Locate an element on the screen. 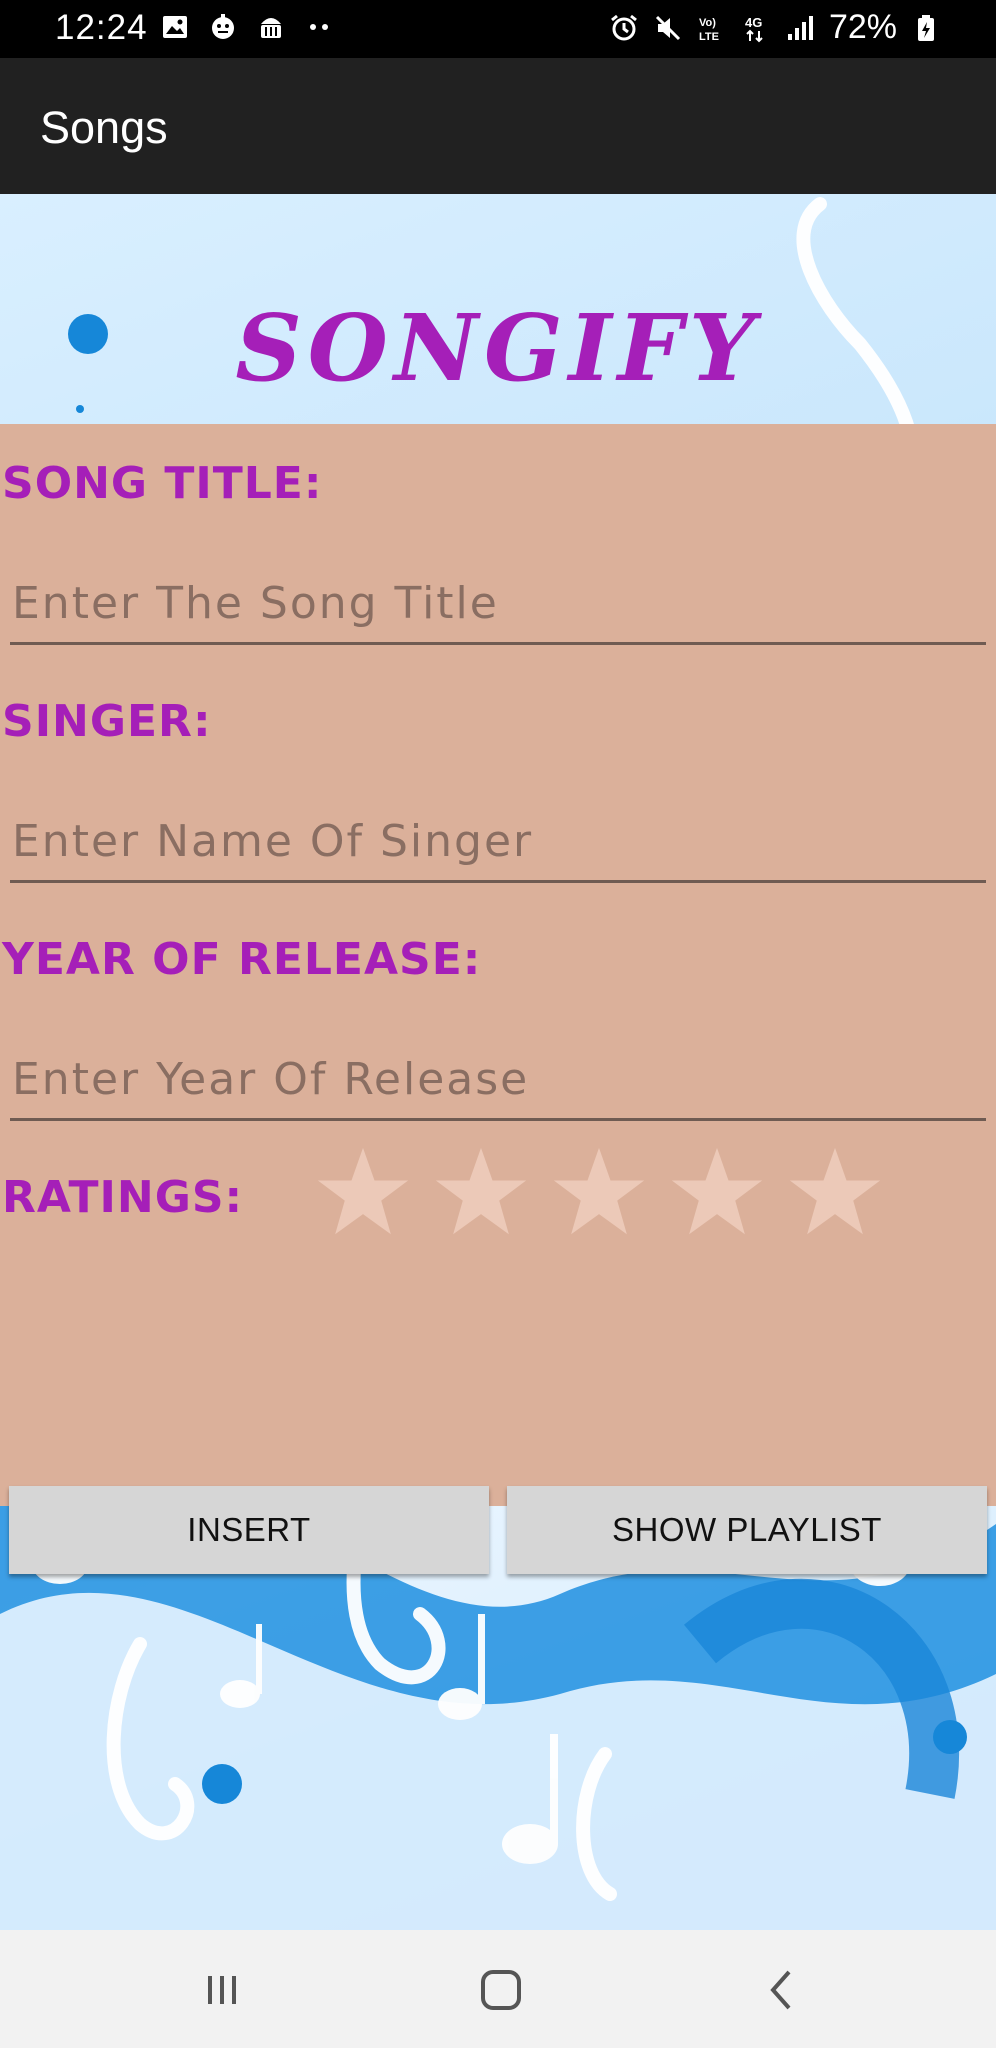  app-bar: Songs is located at coordinates (498, 126).